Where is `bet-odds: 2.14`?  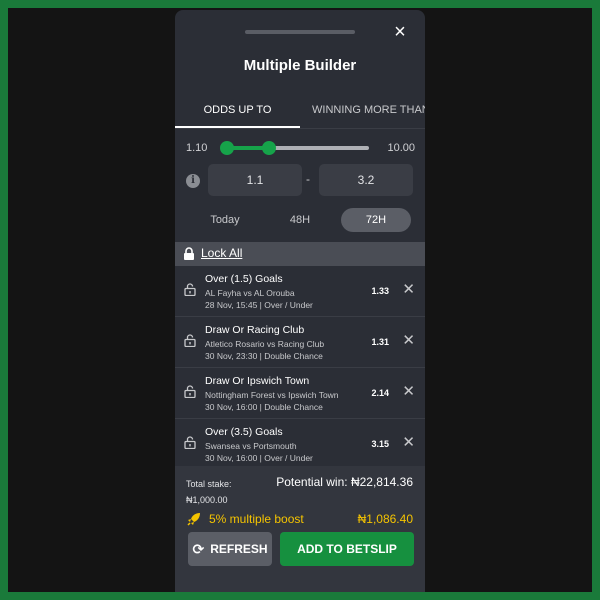 bet-odds: 2.14 is located at coordinates (380, 393).